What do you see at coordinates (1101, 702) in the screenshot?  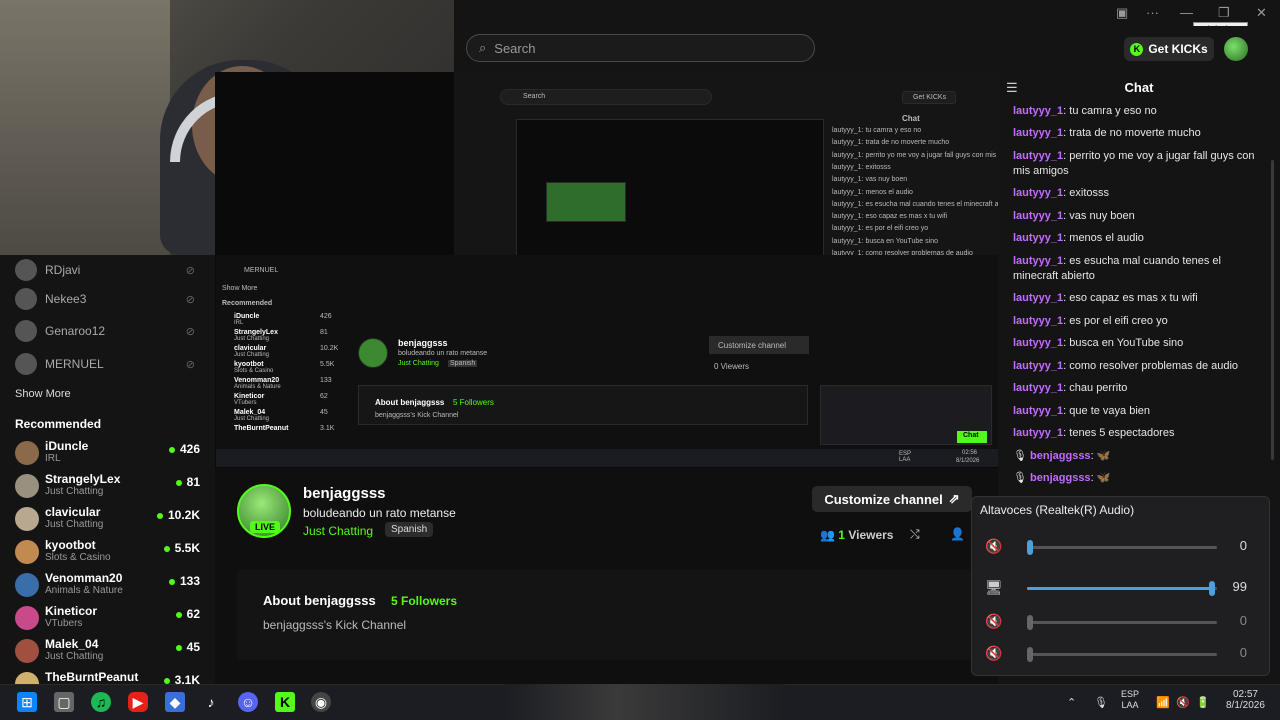 I see `microphone-icon: 🎙` at bounding box center [1101, 702].